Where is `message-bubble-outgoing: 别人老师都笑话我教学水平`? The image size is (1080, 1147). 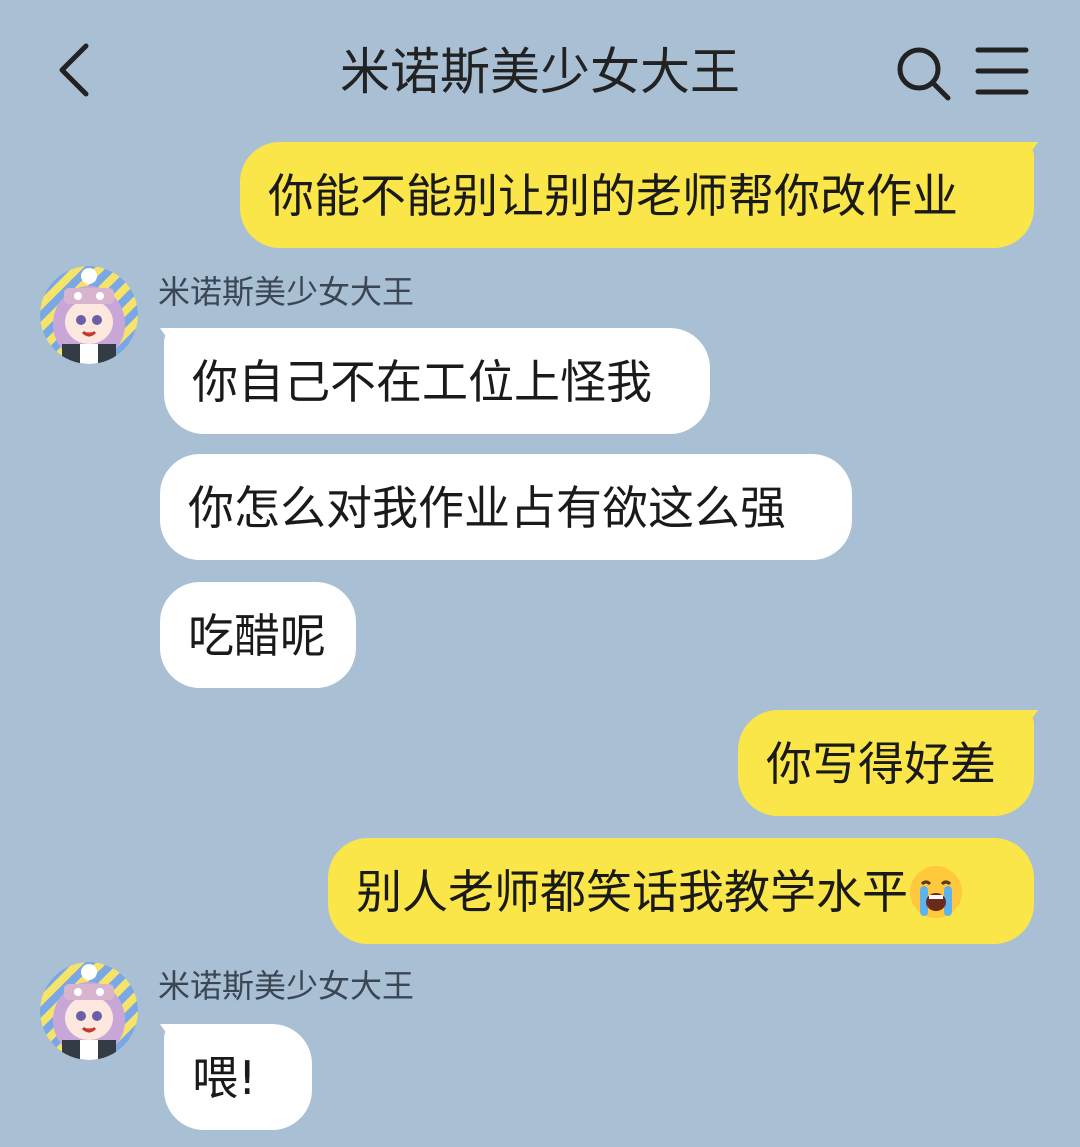
message-bubble-outgoing: 别人老师都笑话我教学水平 is located at coordinates (681, 891).